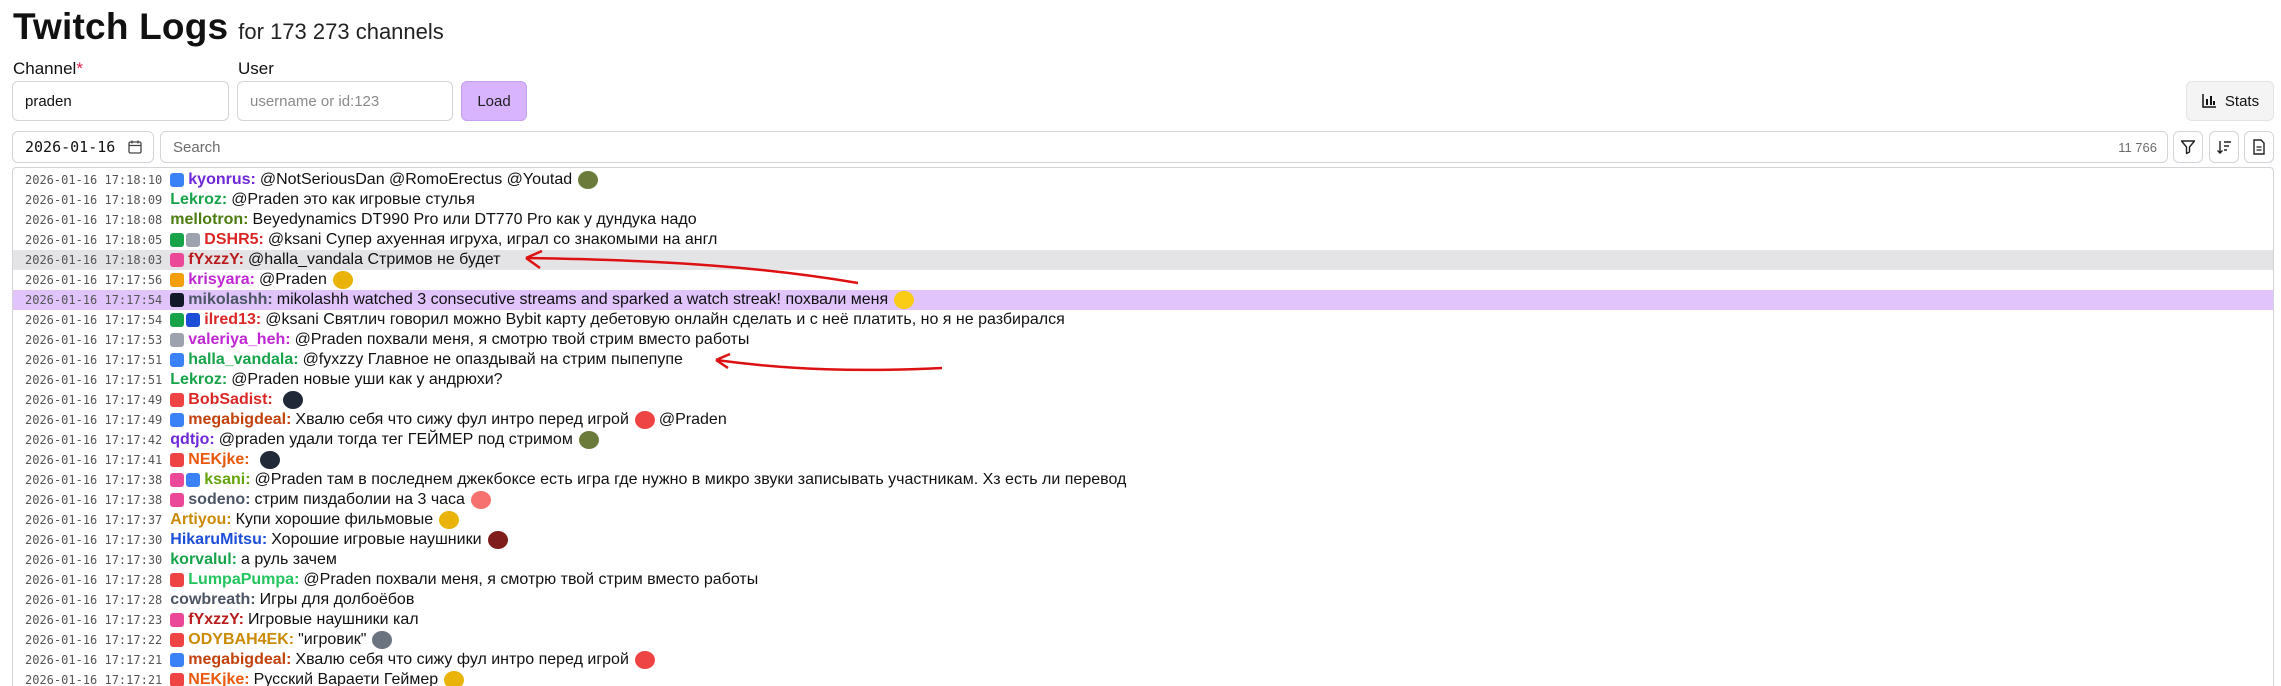 Image resolution: width=2281 pixels, height=686 pixels. Describe the element at coordinates (94, 460) in the screenshot. I see `timestamp: 2026-01-16 17:17:41` at that location.